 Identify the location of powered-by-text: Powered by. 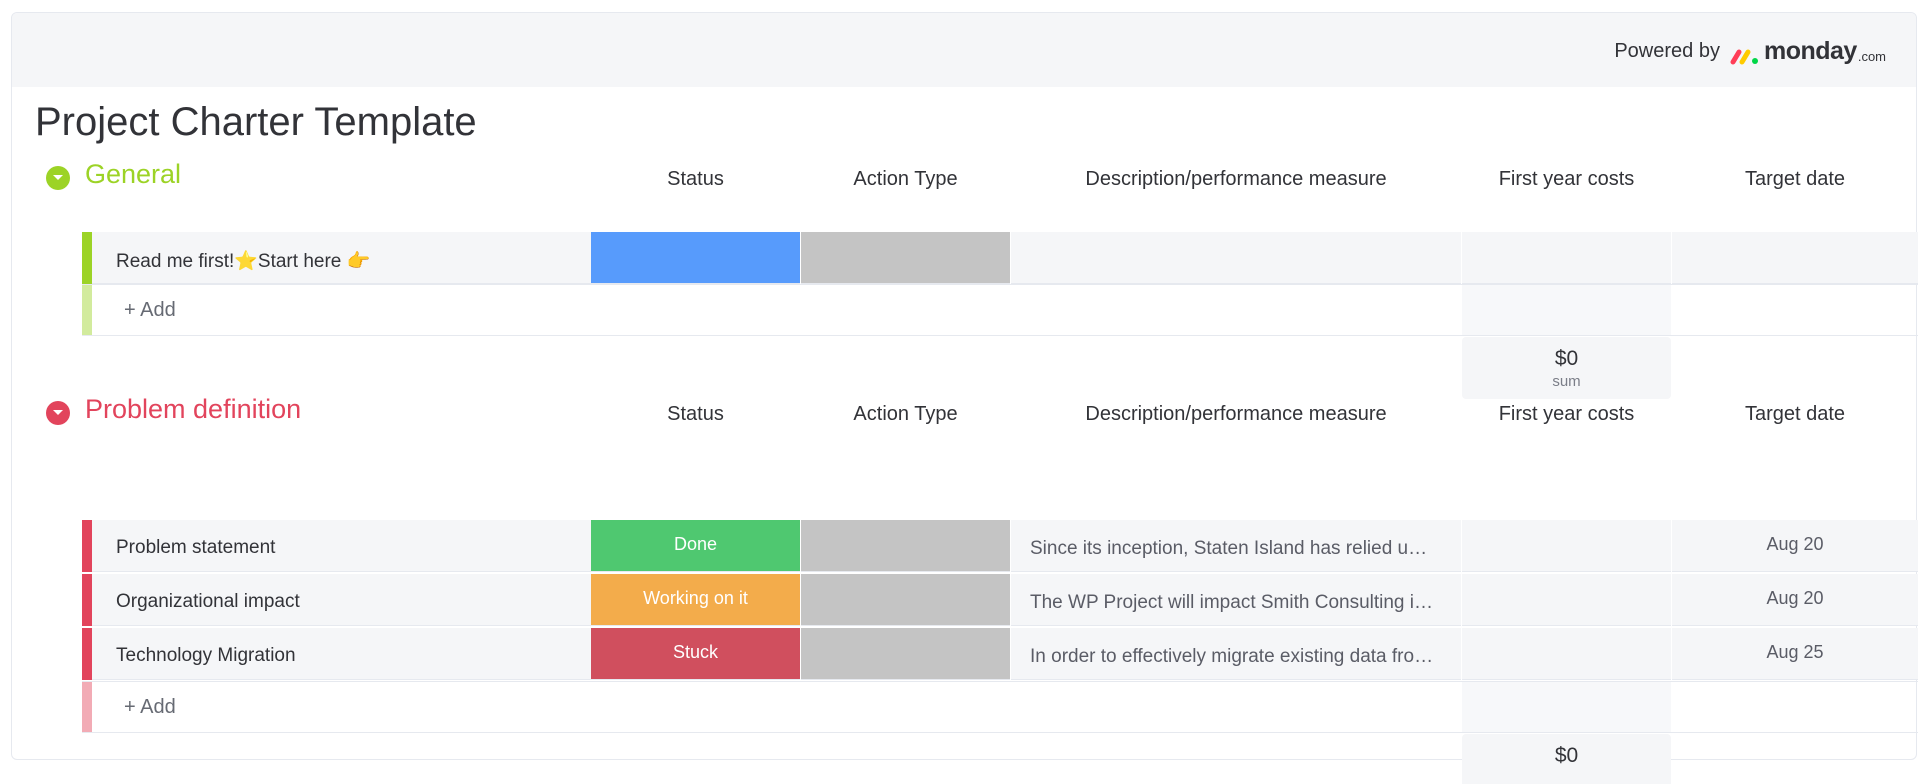
(1667, 51).